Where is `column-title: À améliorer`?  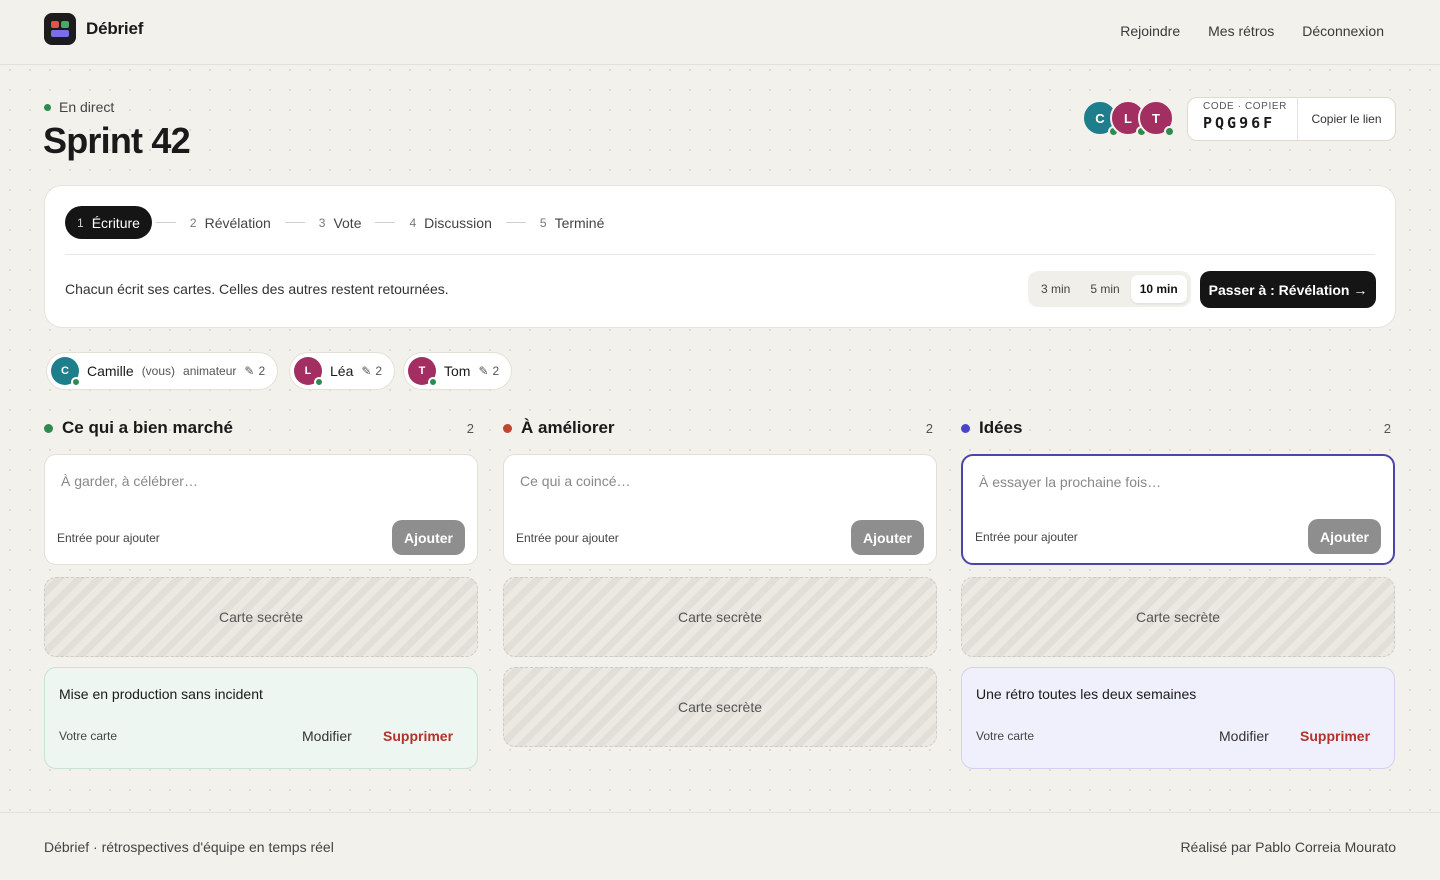 column-title: À améliorer is located at coordinates (568, 427).